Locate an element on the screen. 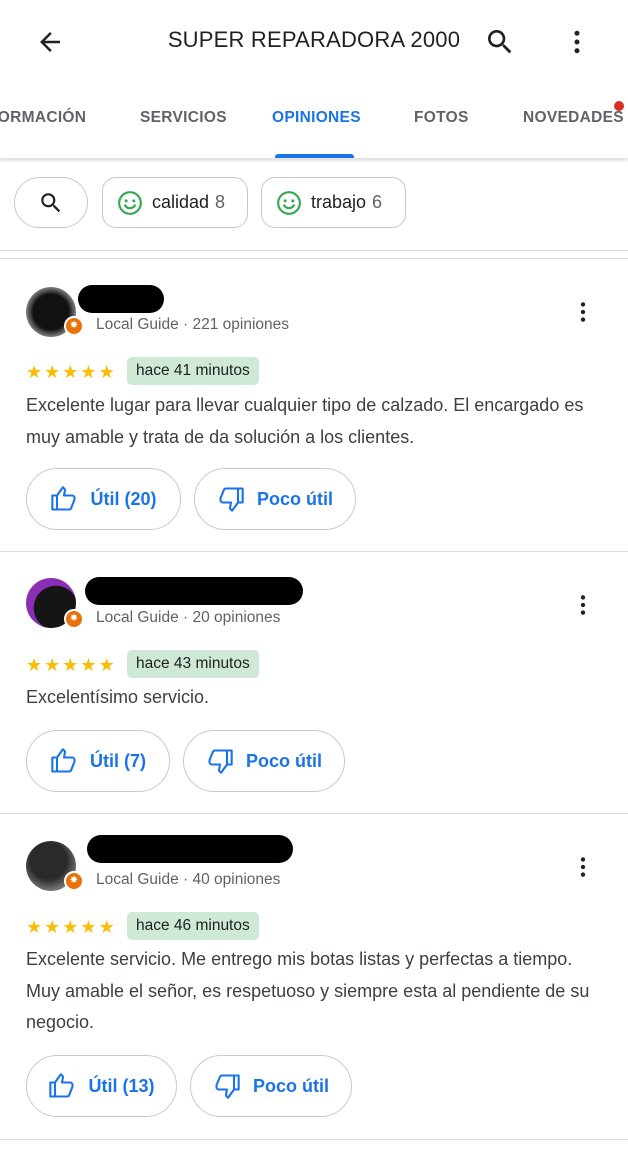 This screenshot has height=1158, width=628. search-button is located at coordinates (500, 42).